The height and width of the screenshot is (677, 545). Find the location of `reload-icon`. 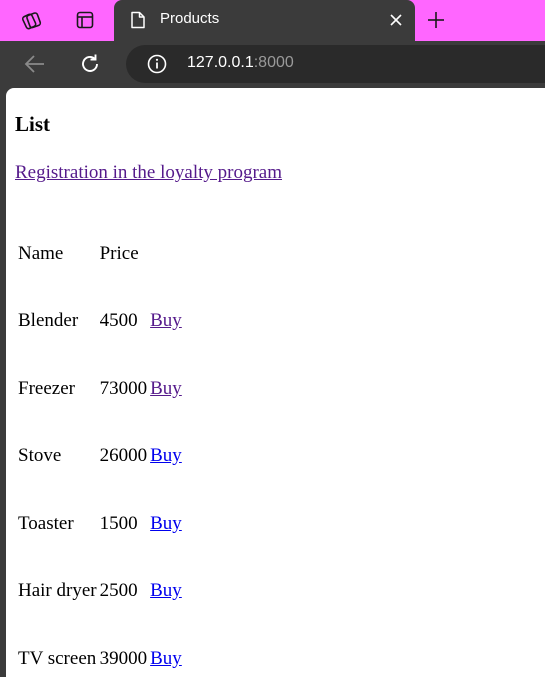

reload-icon is located at coordinates (90, 63).